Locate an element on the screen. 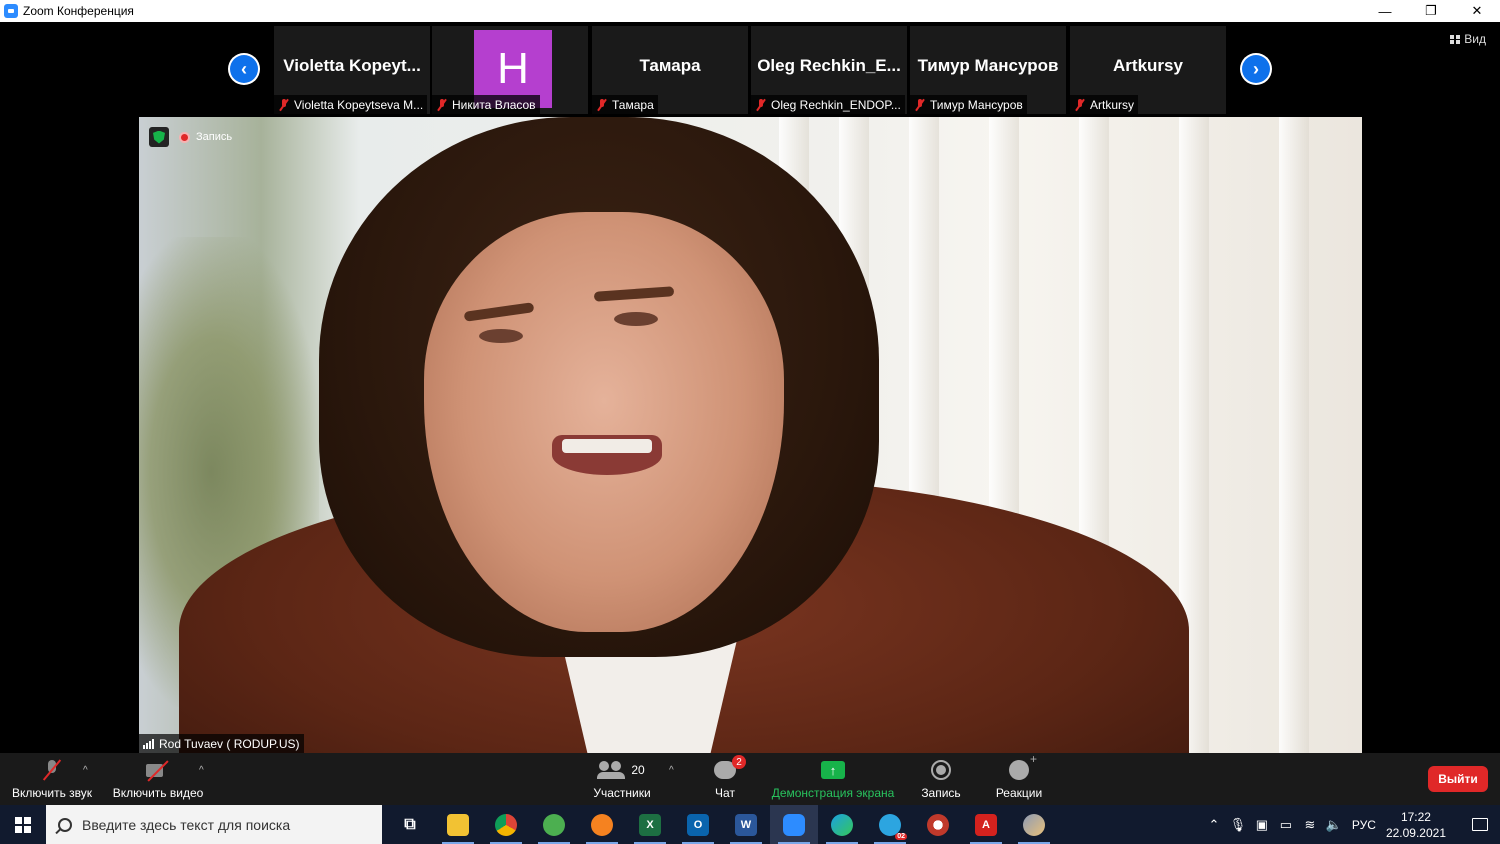  close-button: ✕ is located at coordinates (1477, 11).